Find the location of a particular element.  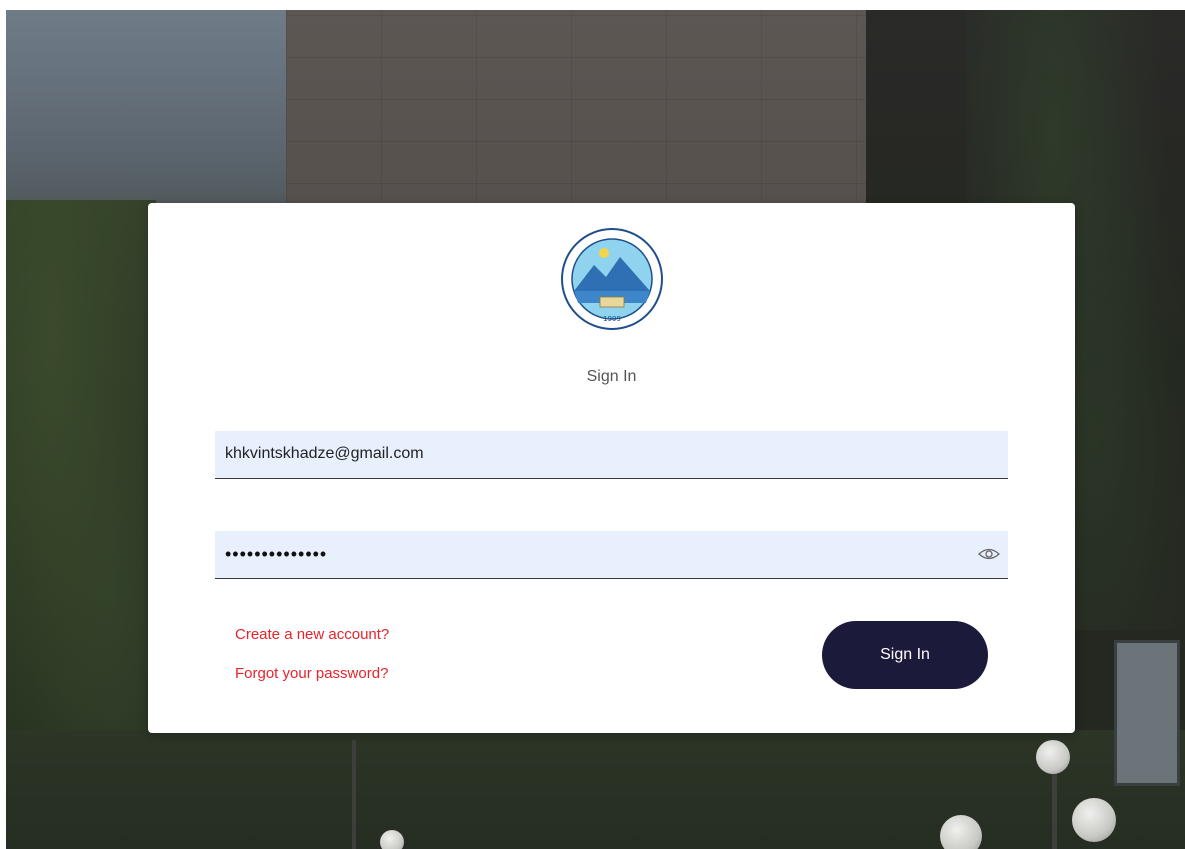

email-field-container is located at coordinates (611, 455).